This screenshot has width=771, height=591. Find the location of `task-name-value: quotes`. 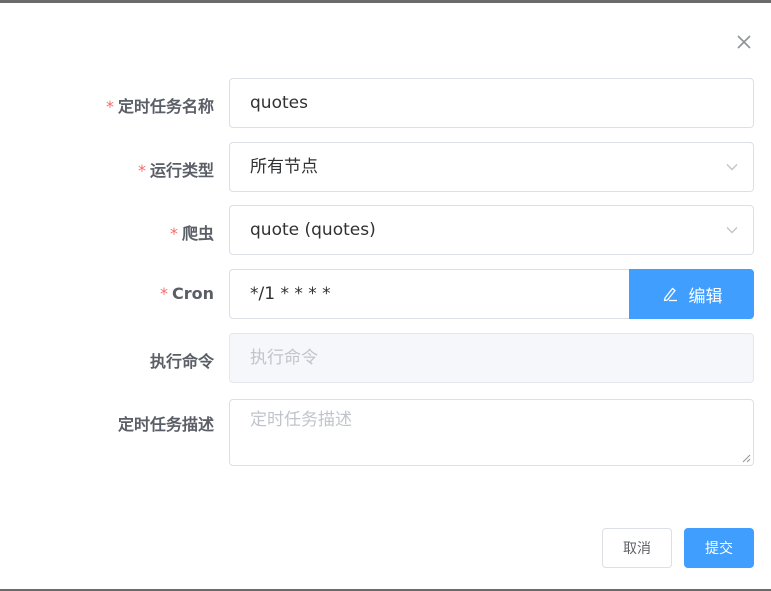

task-name-value: quotes is located at coordinates (279, 103).